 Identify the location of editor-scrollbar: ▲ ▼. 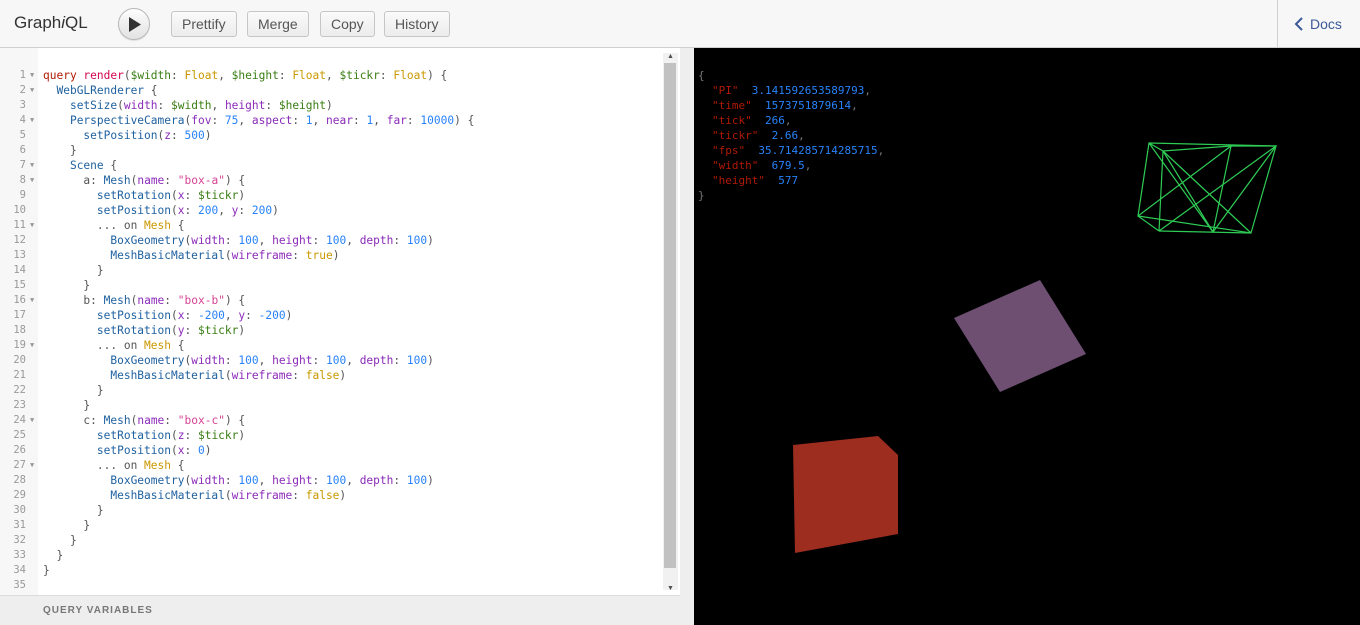
(670, 322).